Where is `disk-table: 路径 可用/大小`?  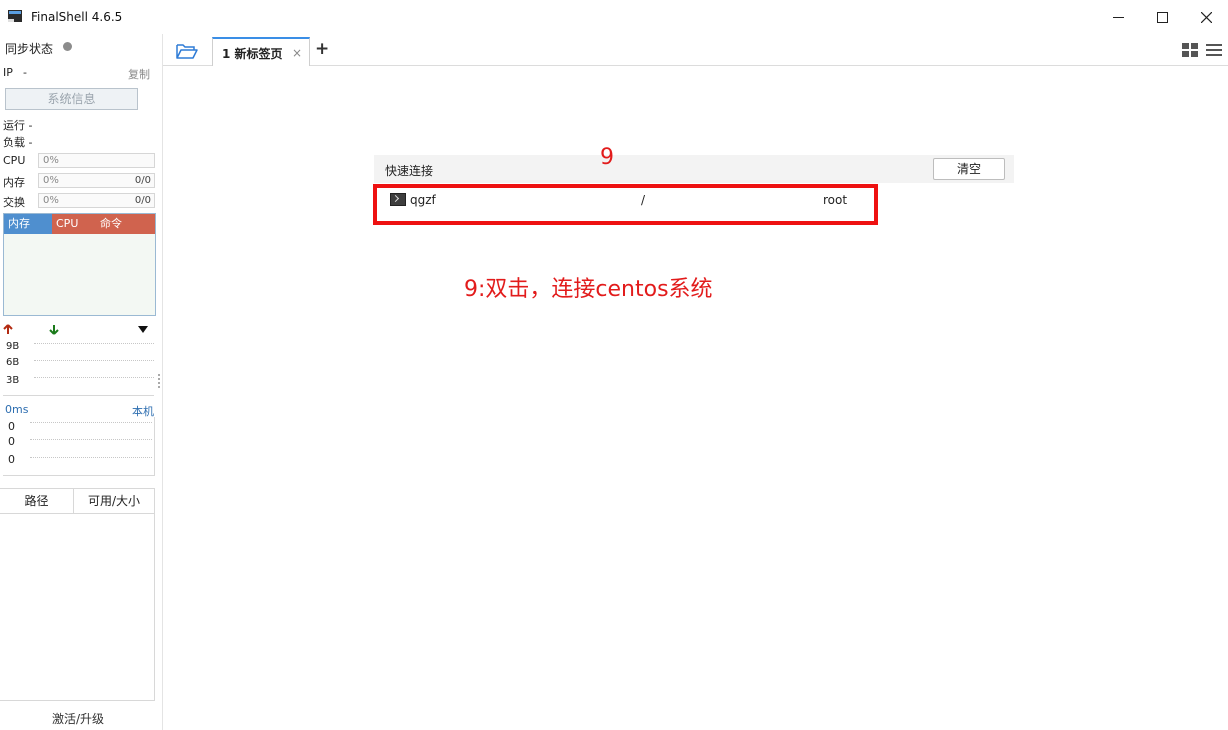 disk-table: 路径 可用/大小 is located at coordinates (77, 594).